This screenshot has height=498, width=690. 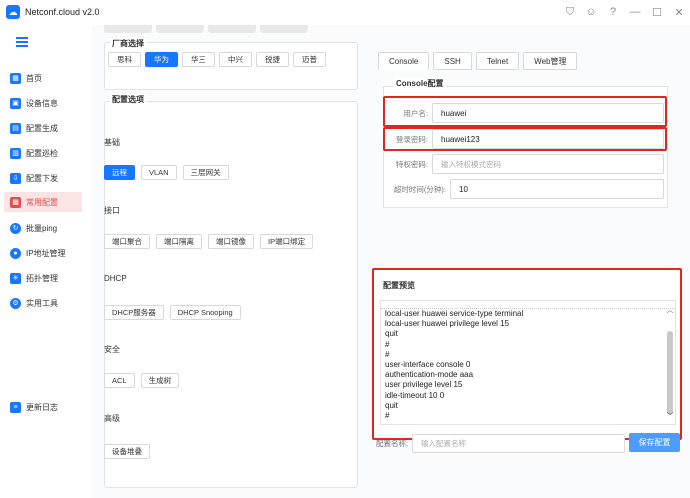 I want to click on timeout-field: 10, so click(x=557, y=189).